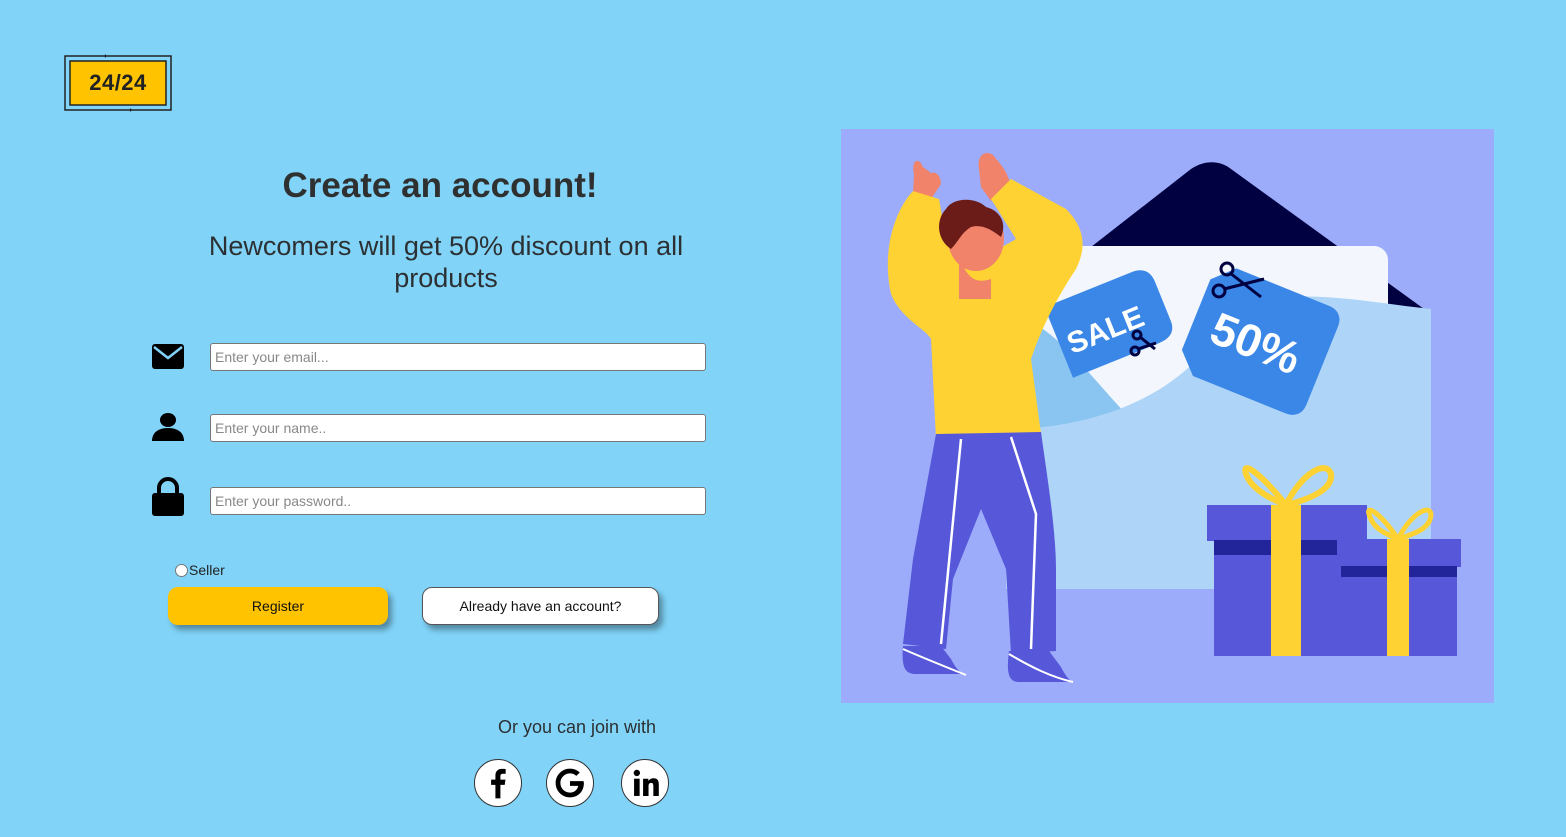 The image size is (1566, 837). I want to click on brand-logo: 24/24, so click(118, 83).